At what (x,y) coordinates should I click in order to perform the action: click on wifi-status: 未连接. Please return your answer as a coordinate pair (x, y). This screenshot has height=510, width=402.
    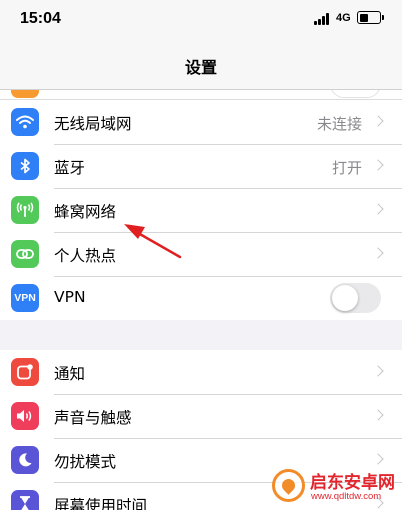
    Looking at the image, I should click on (339, 124).